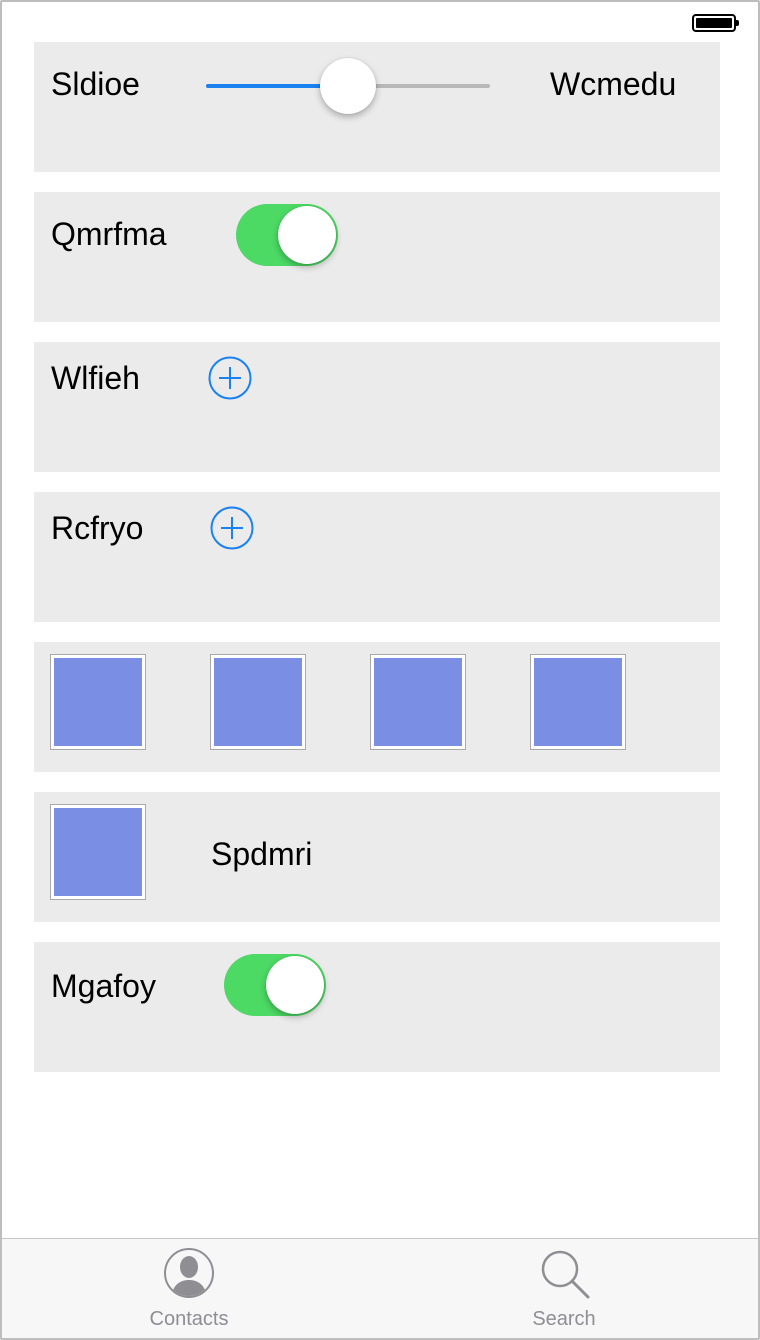  I want to click on image-text-row-label: Spdmri, so click(262, 854).